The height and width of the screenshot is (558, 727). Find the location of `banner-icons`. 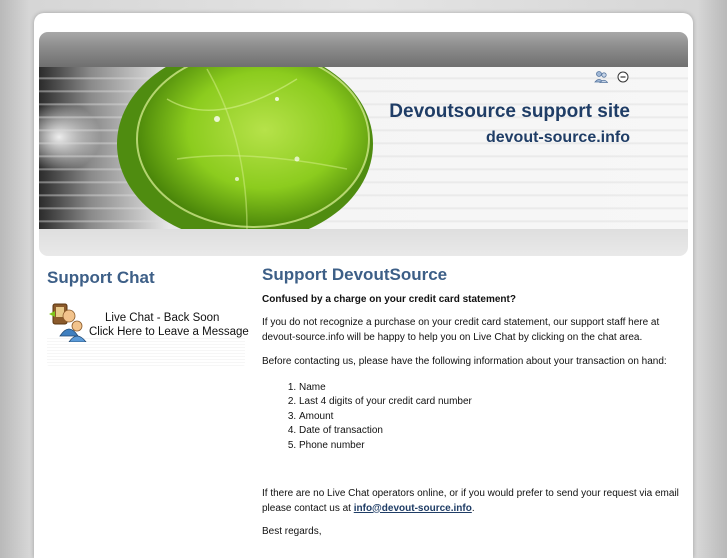

banner-icons is located at coordinates (612, 76).